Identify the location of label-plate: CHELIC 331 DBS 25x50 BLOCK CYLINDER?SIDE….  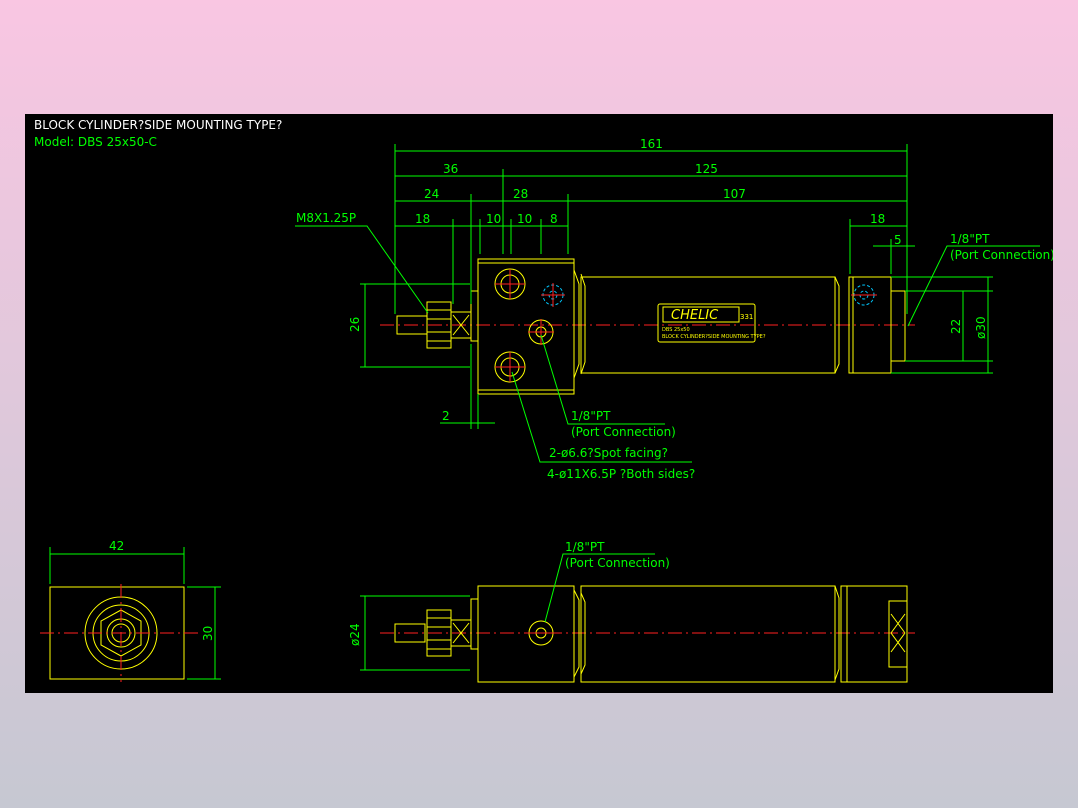
(711, 323).